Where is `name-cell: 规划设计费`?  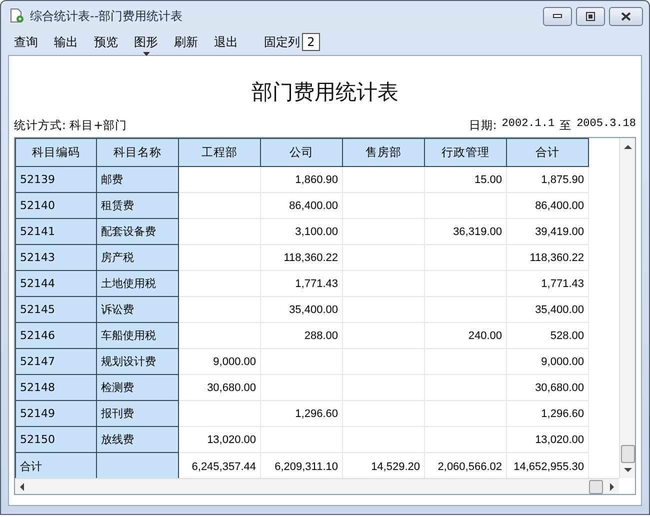
name-cell: 规划设计费 is located at coordinates (137, 361).